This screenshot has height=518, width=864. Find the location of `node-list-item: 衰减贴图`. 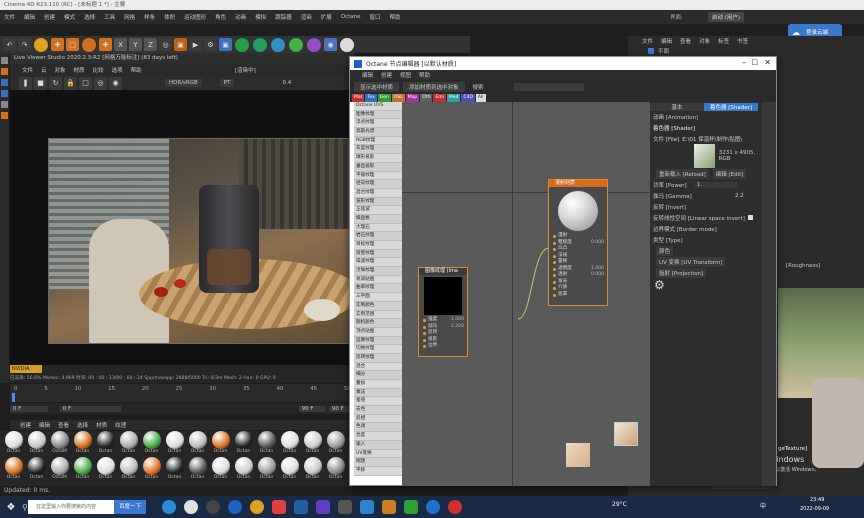

node-list-item: 衰减贴图 is located at coordinates (378, 280).